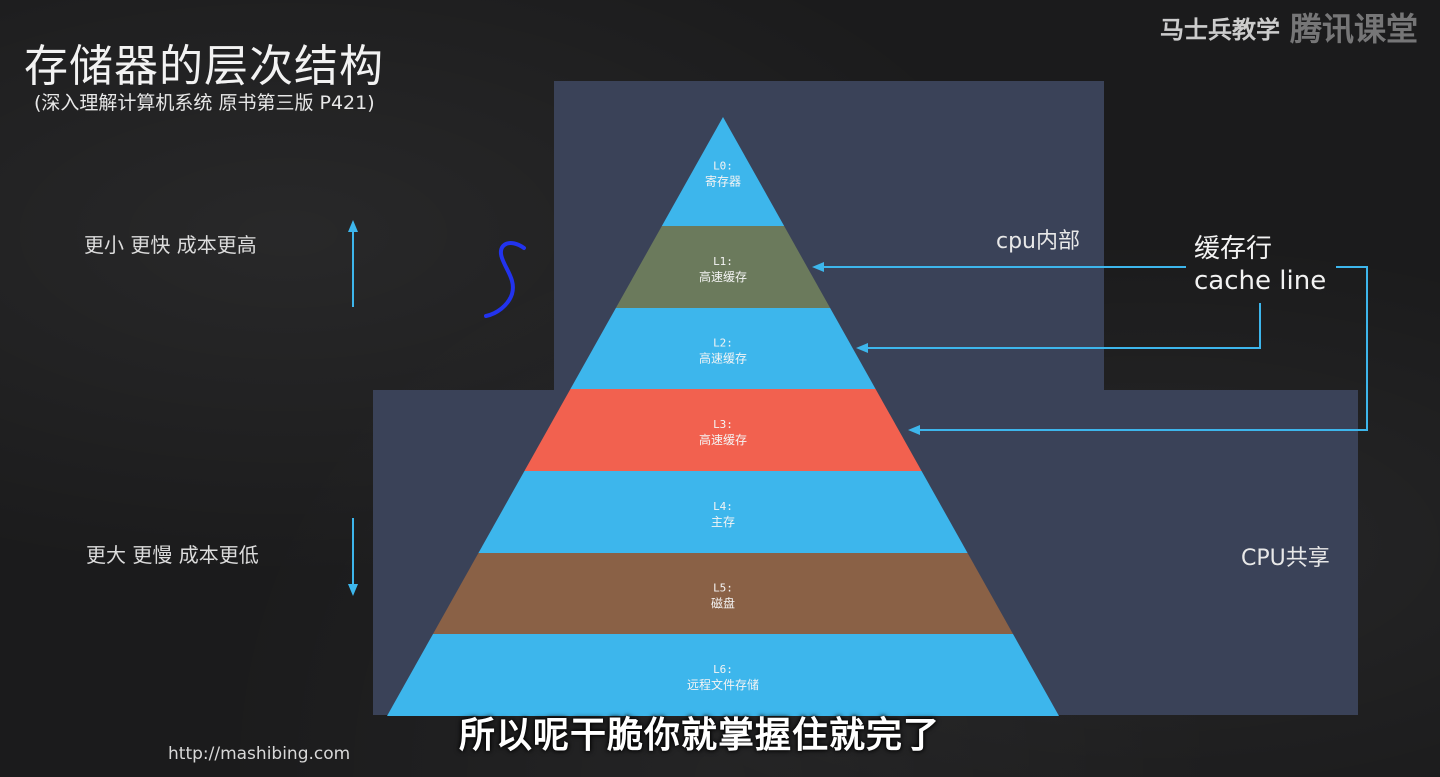 This screenshot has width=1440, height=777. What do you see at coordinates (172, 555) in the screenshot?
I see `side-label-slower: 更大 更慢 成本更低` at bounding box center [172, 555].